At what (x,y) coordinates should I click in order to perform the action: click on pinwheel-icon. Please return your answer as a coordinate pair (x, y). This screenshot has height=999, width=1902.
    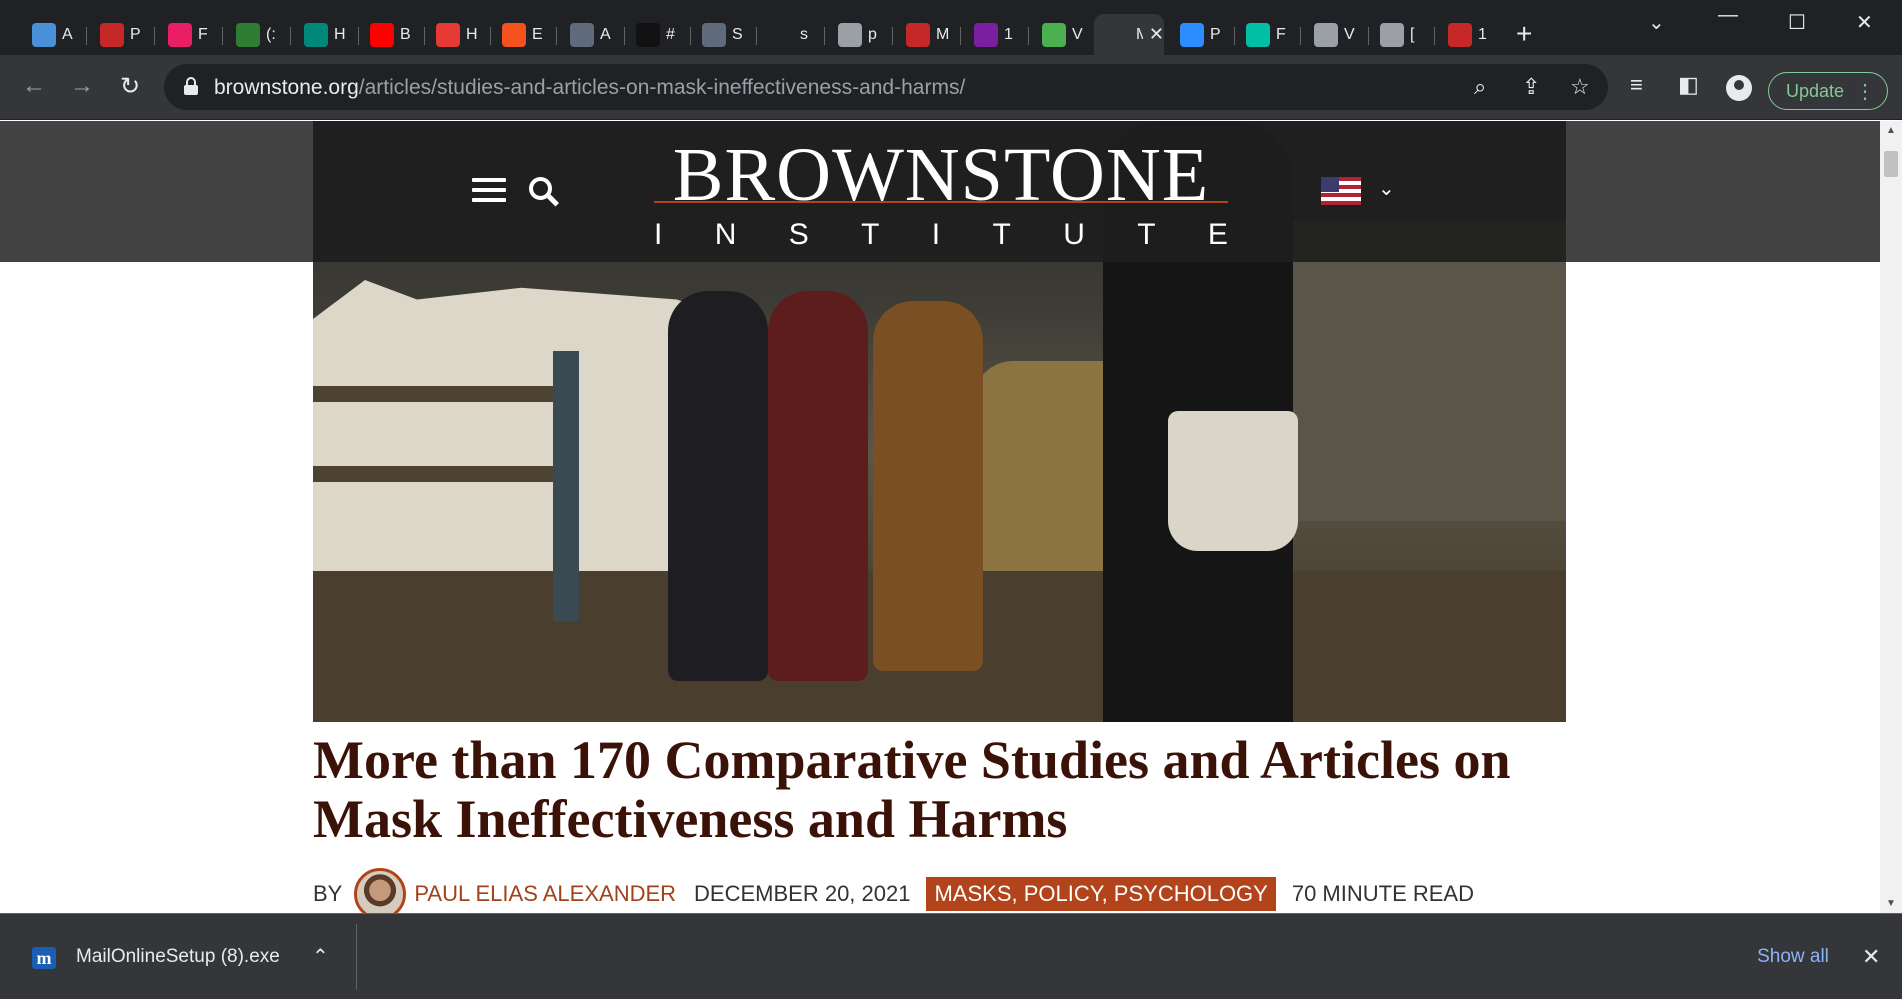
    Looking at the image, I should click on (180, 34).